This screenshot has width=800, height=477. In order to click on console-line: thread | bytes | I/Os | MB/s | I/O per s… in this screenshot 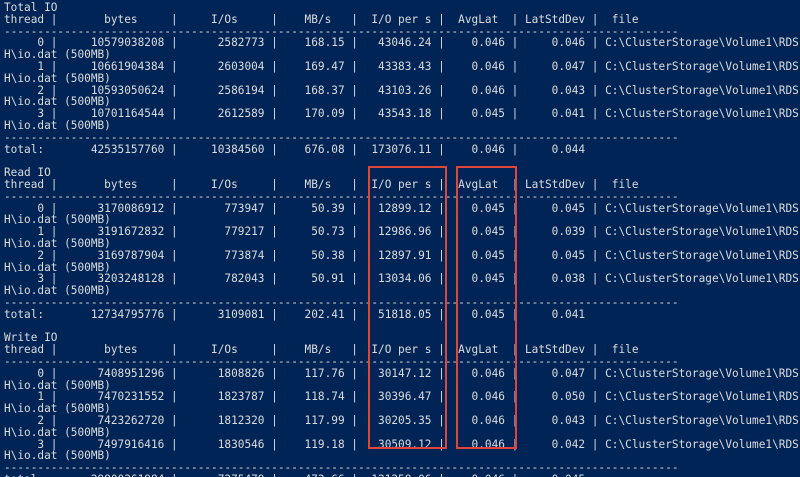, I will do `click(321, 19)`.